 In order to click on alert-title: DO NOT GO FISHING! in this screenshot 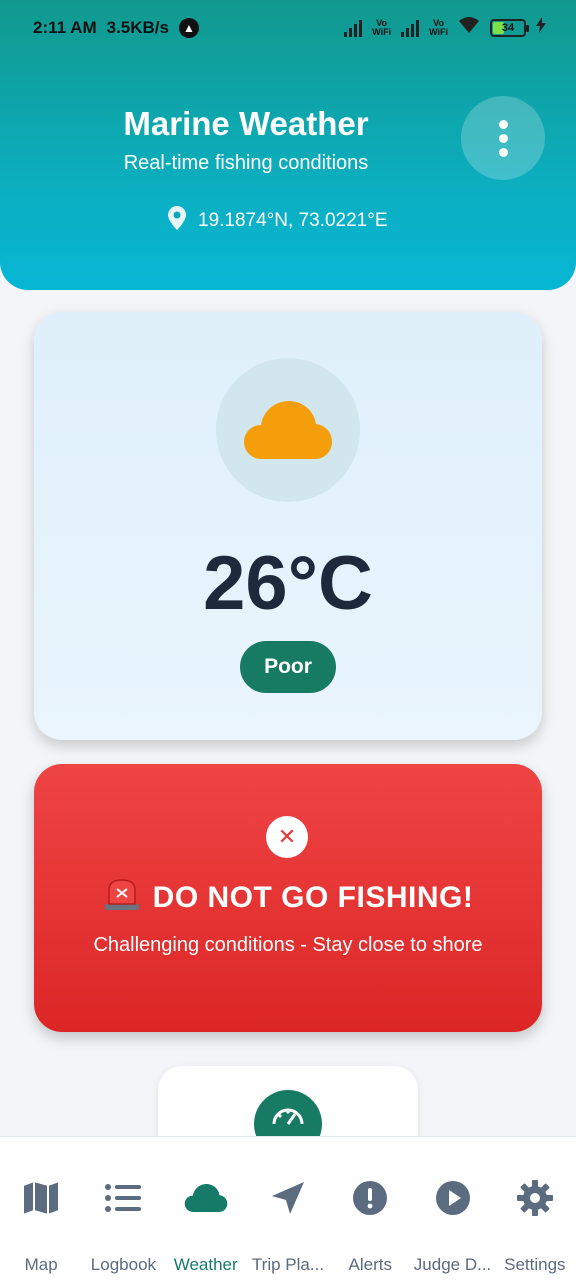, I will do `click(288, 898)`.